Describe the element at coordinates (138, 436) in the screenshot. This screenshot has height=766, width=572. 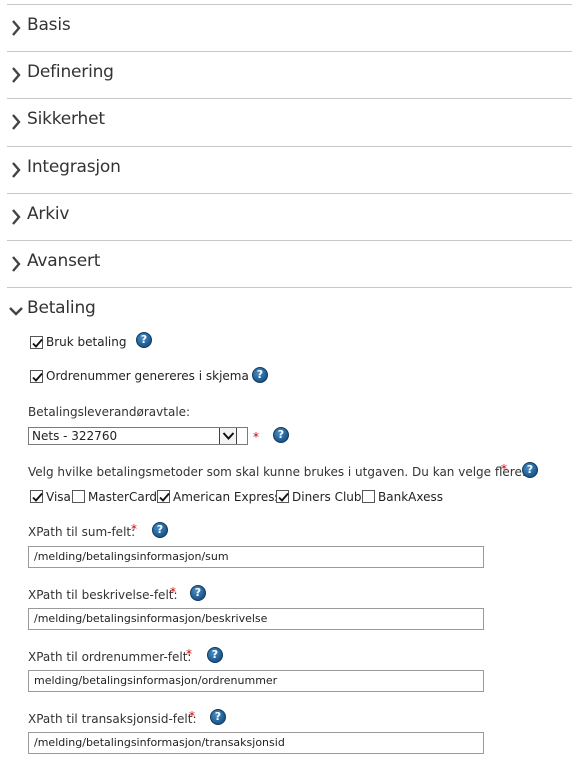
I see `leverandor-select: Nets - 322760` at that location.